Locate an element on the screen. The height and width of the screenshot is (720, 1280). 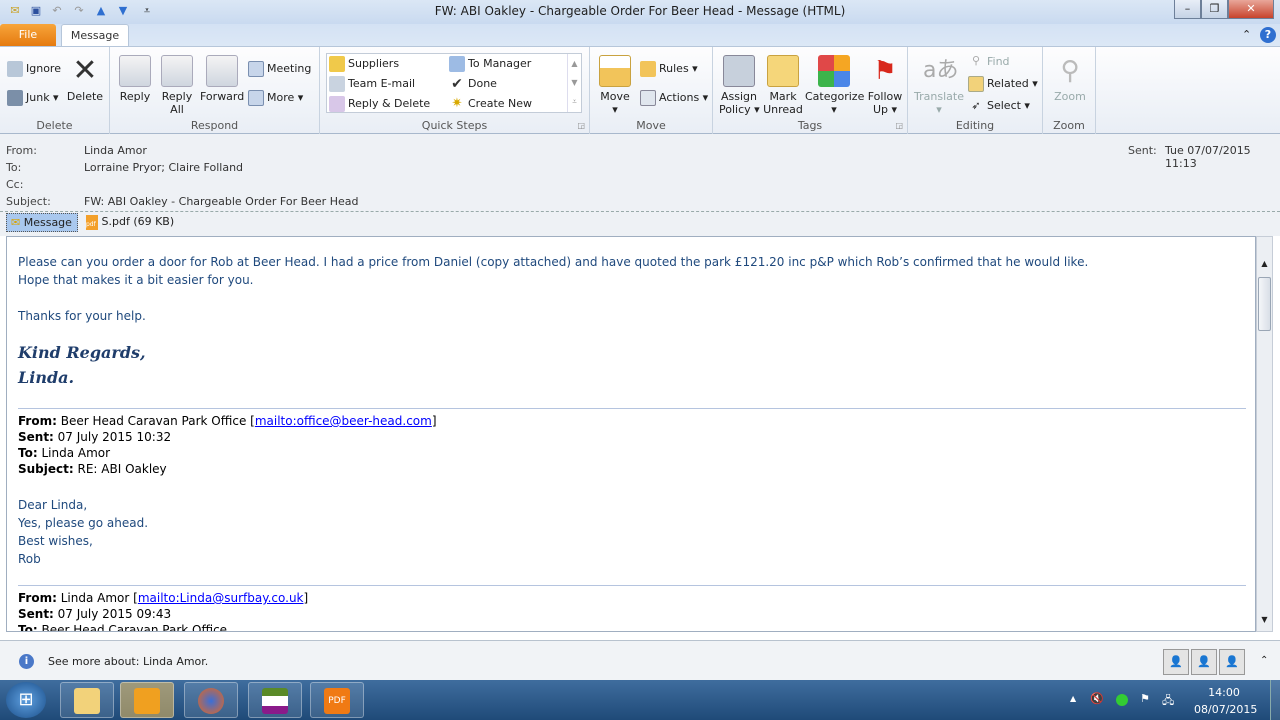
close-button: ✕ is located at coordinates (1251, 9).